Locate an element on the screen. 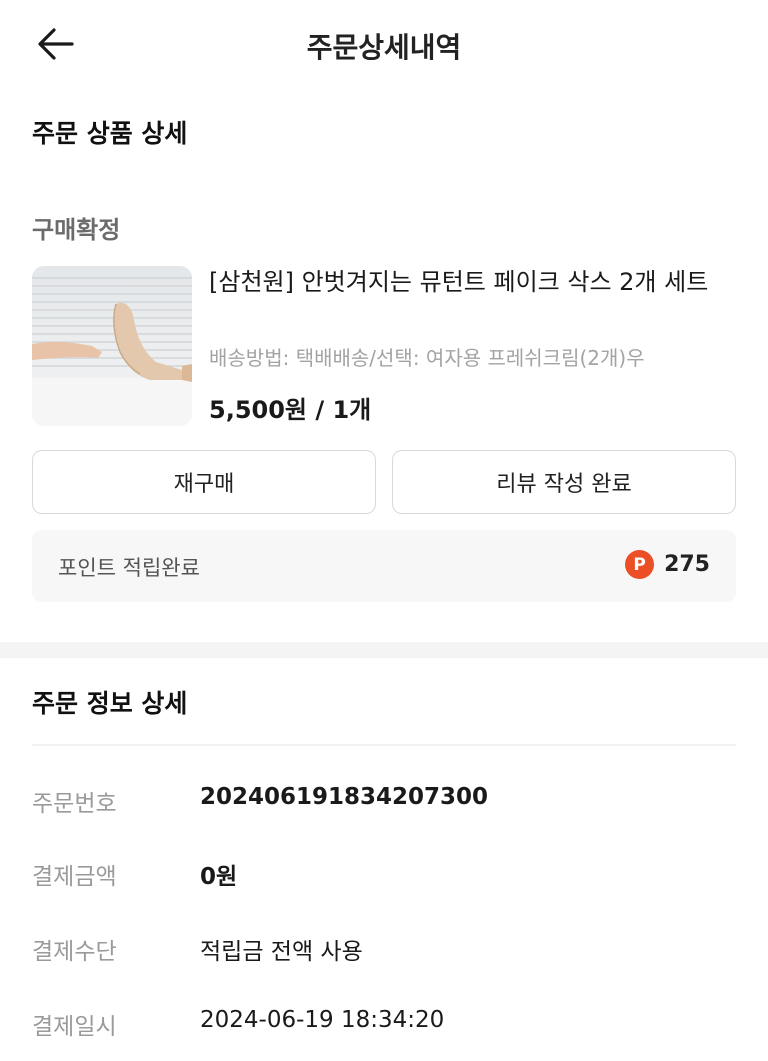 The image size is (768, 1061). product-image is located at coordinates (112, 346).